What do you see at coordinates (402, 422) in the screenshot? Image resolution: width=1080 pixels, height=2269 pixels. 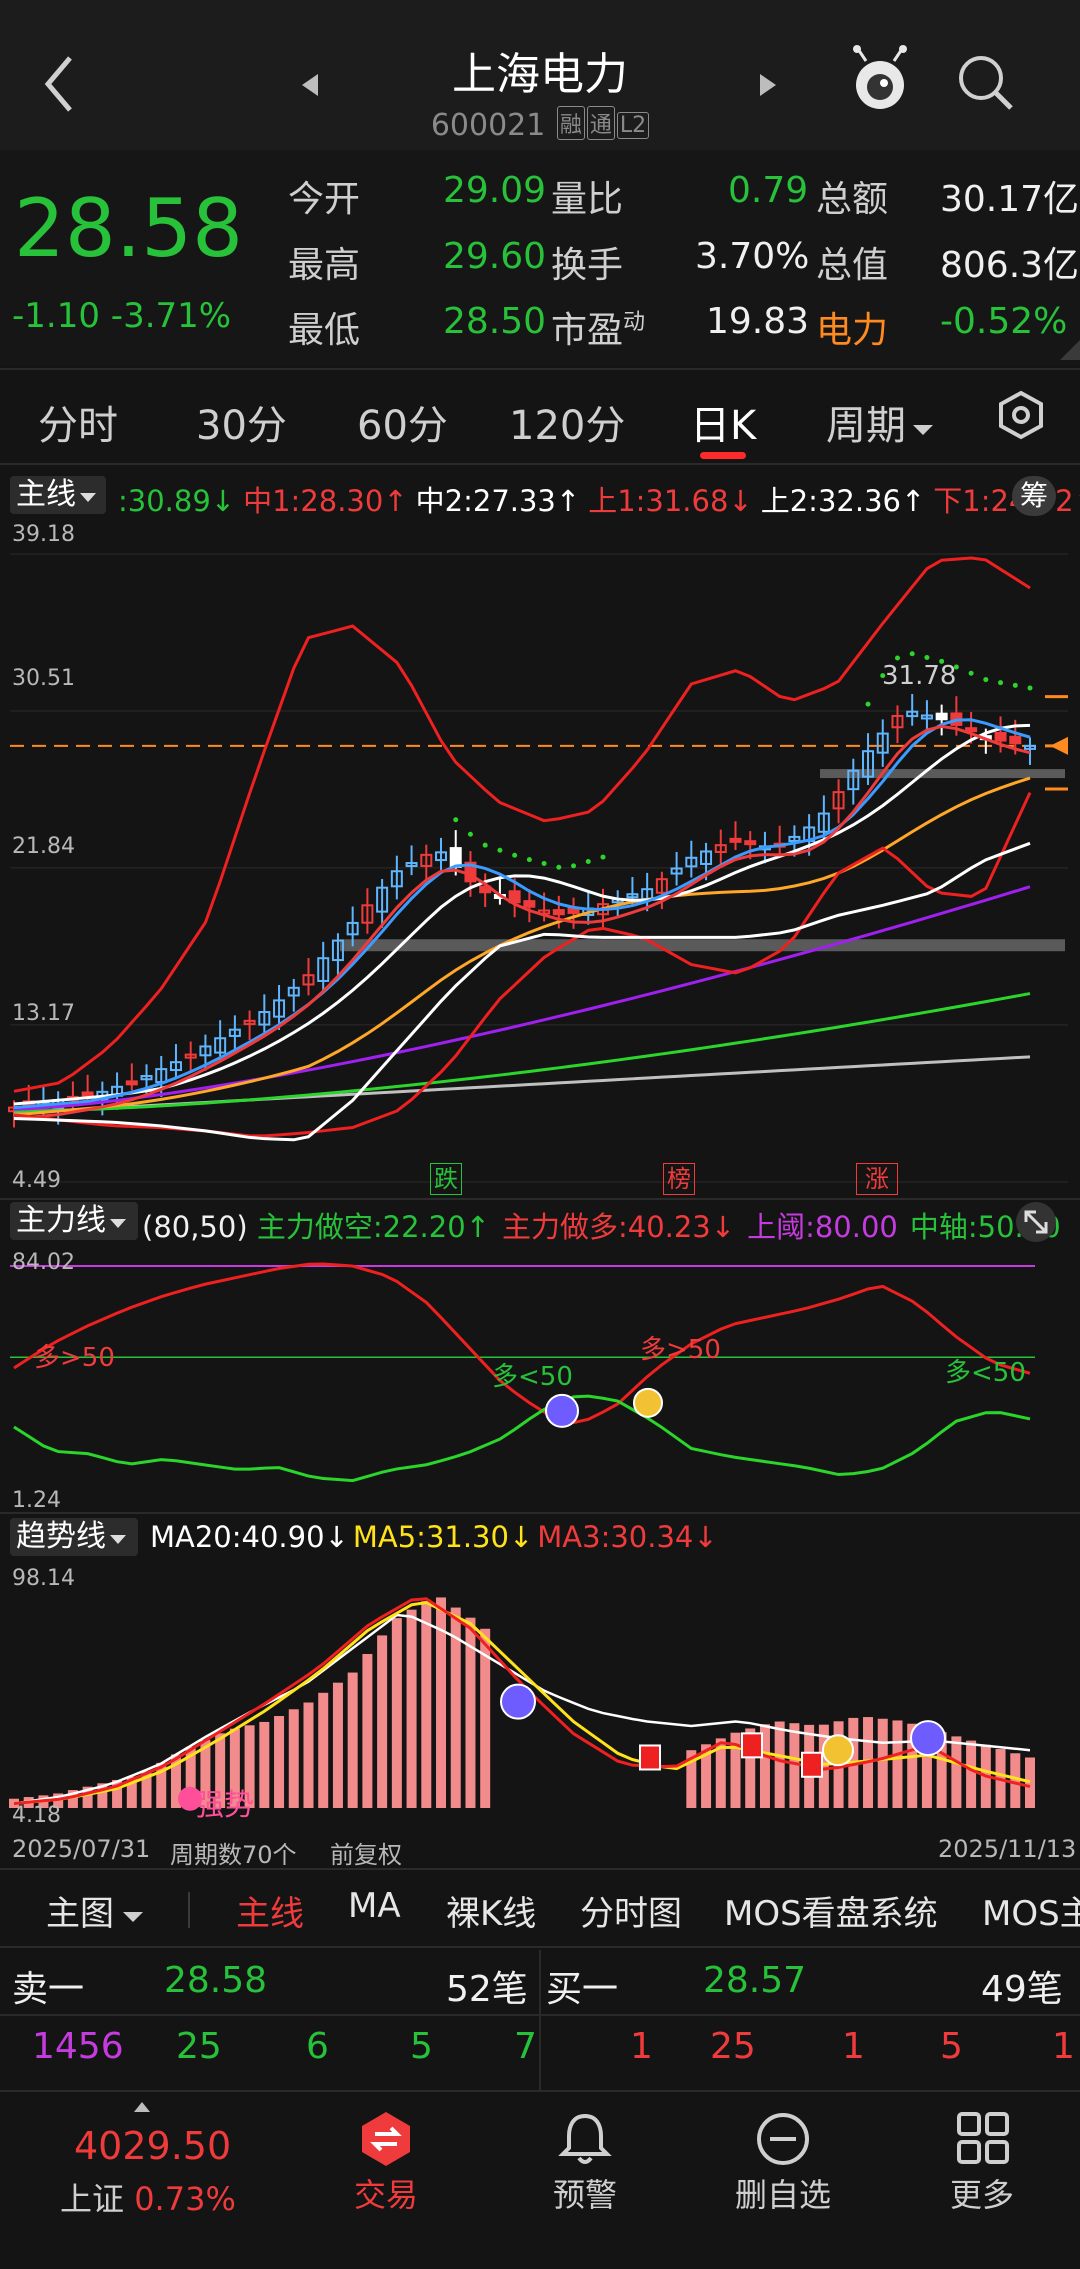 I see `tab-60min: 60分` at bounding box center [402, 422].